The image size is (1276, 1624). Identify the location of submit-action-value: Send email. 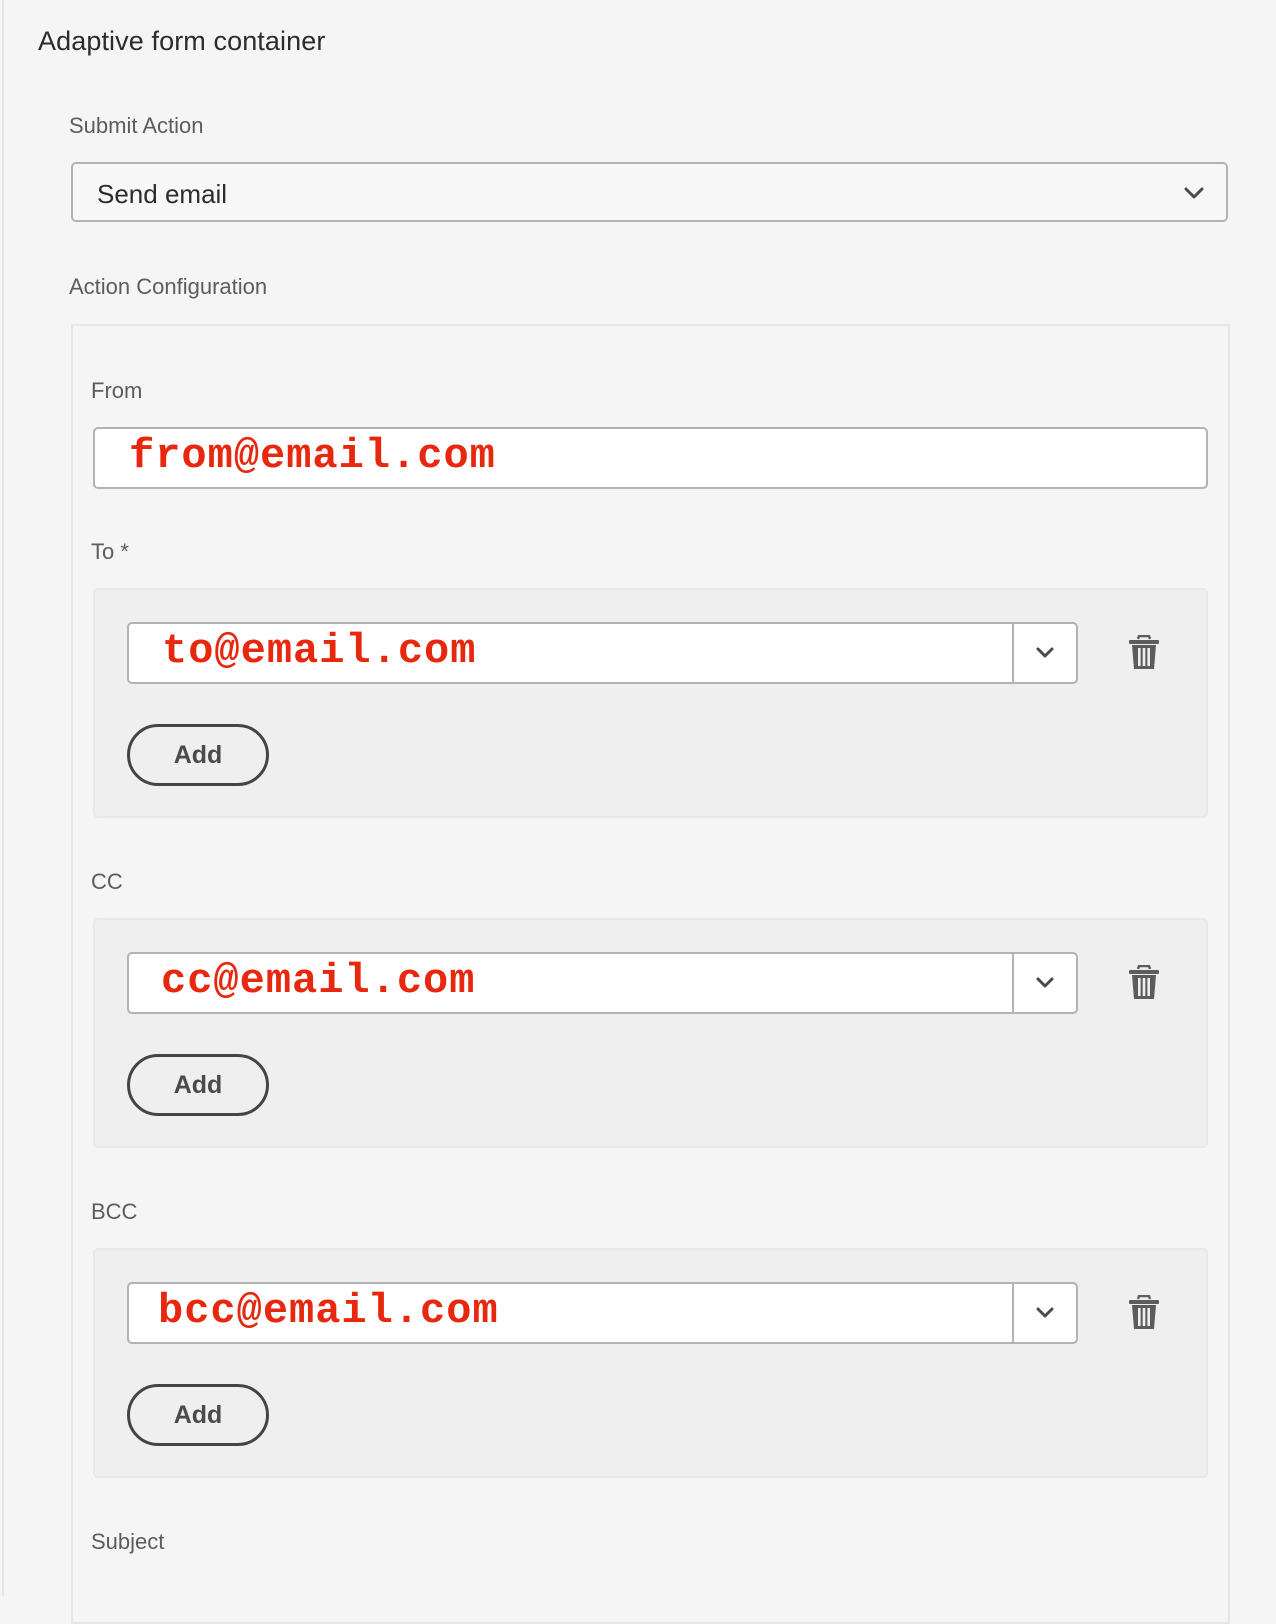
(162, 194).